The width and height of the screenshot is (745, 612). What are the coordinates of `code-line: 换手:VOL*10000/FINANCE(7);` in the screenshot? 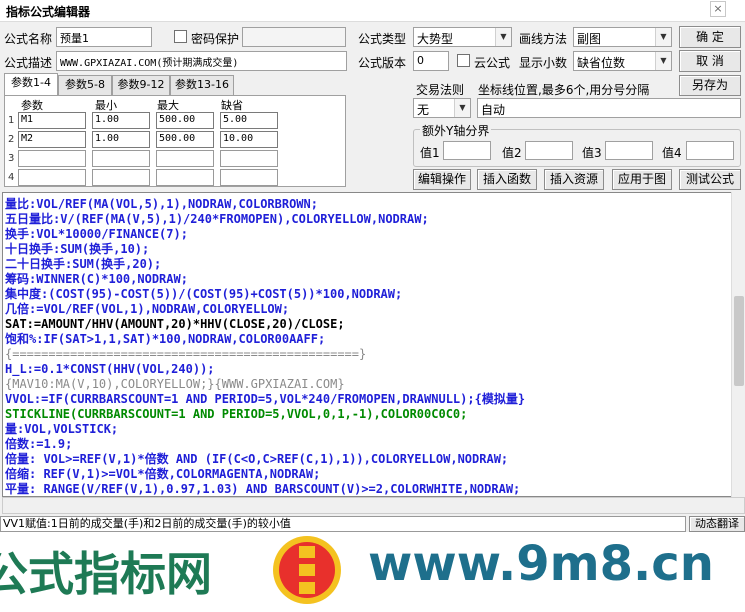 It's located at (96, 234).